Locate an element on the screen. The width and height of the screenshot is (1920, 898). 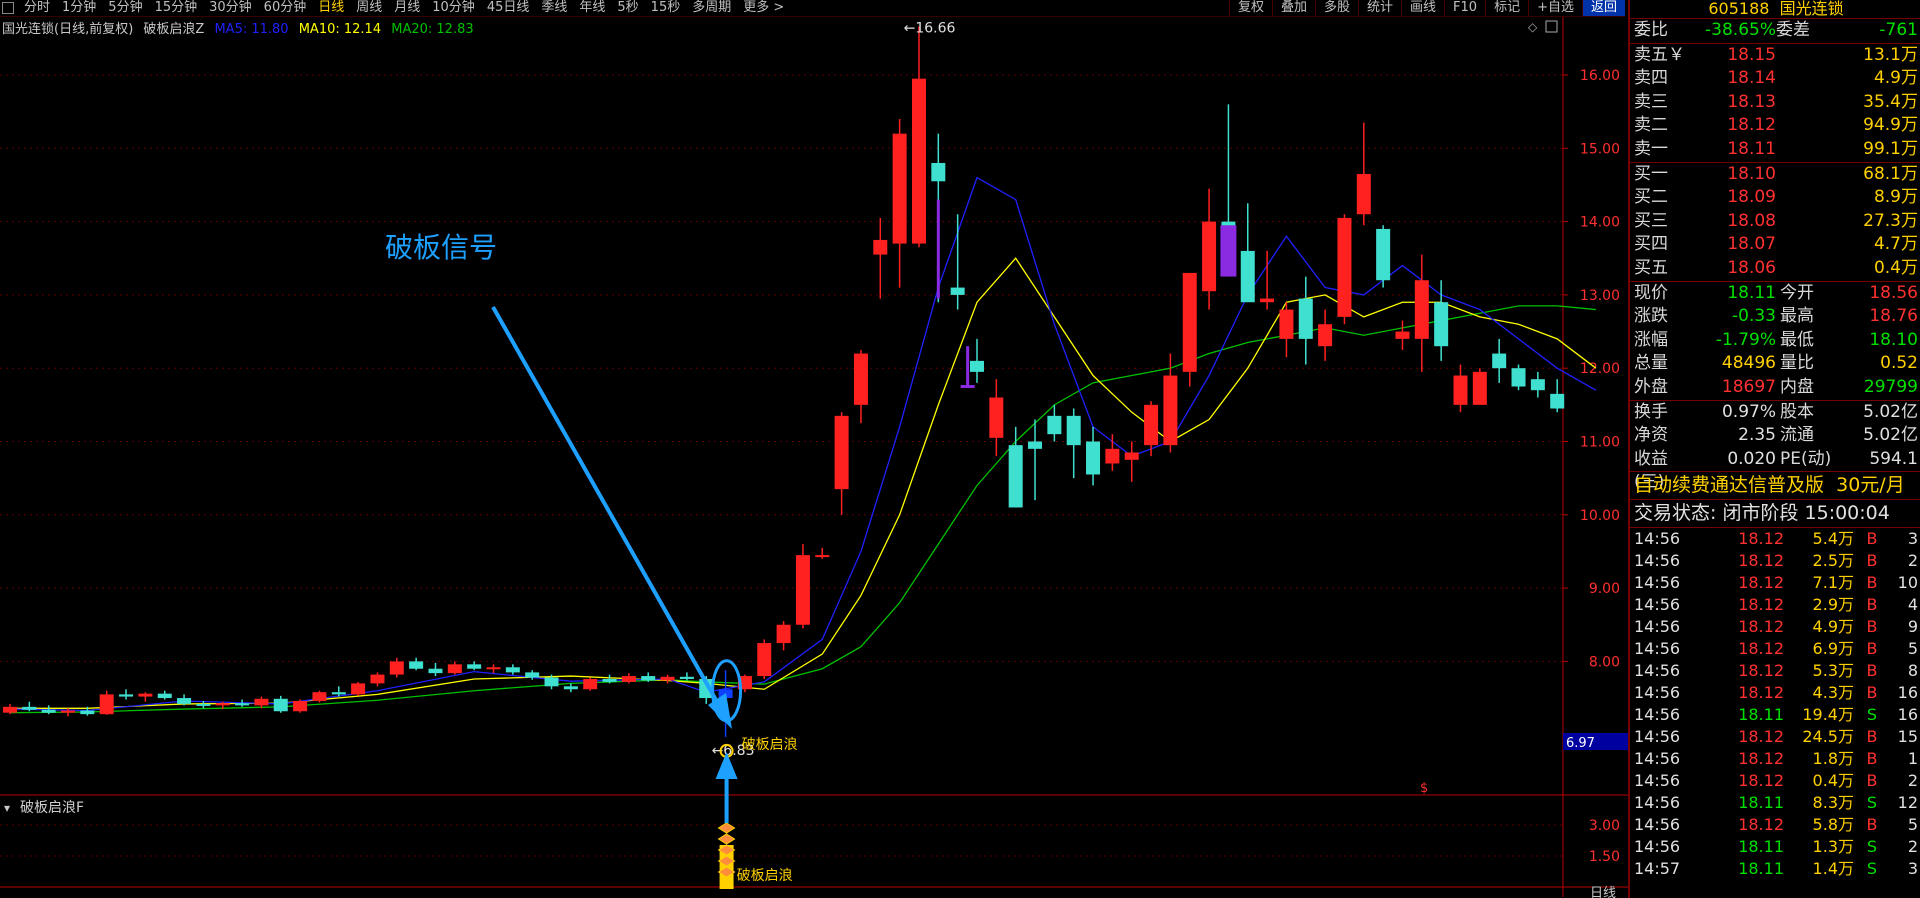
period-tab-2: 5分钟 is located at coordinates (125, 8).